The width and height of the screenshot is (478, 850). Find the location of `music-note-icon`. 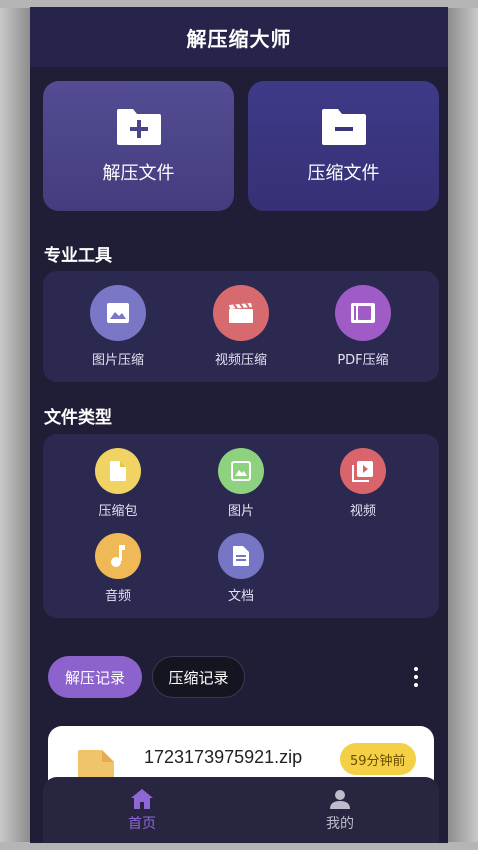

music-note-icon is located at coordinates (118, 556).